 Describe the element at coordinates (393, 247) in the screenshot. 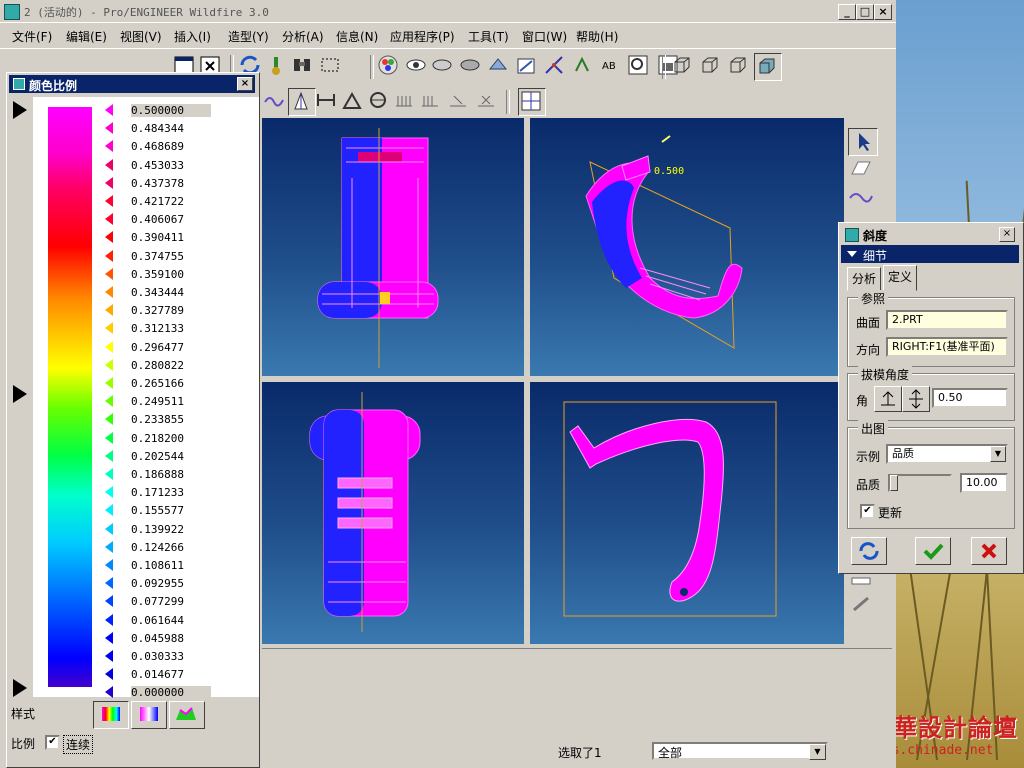

I see `viewport-front` at that location.